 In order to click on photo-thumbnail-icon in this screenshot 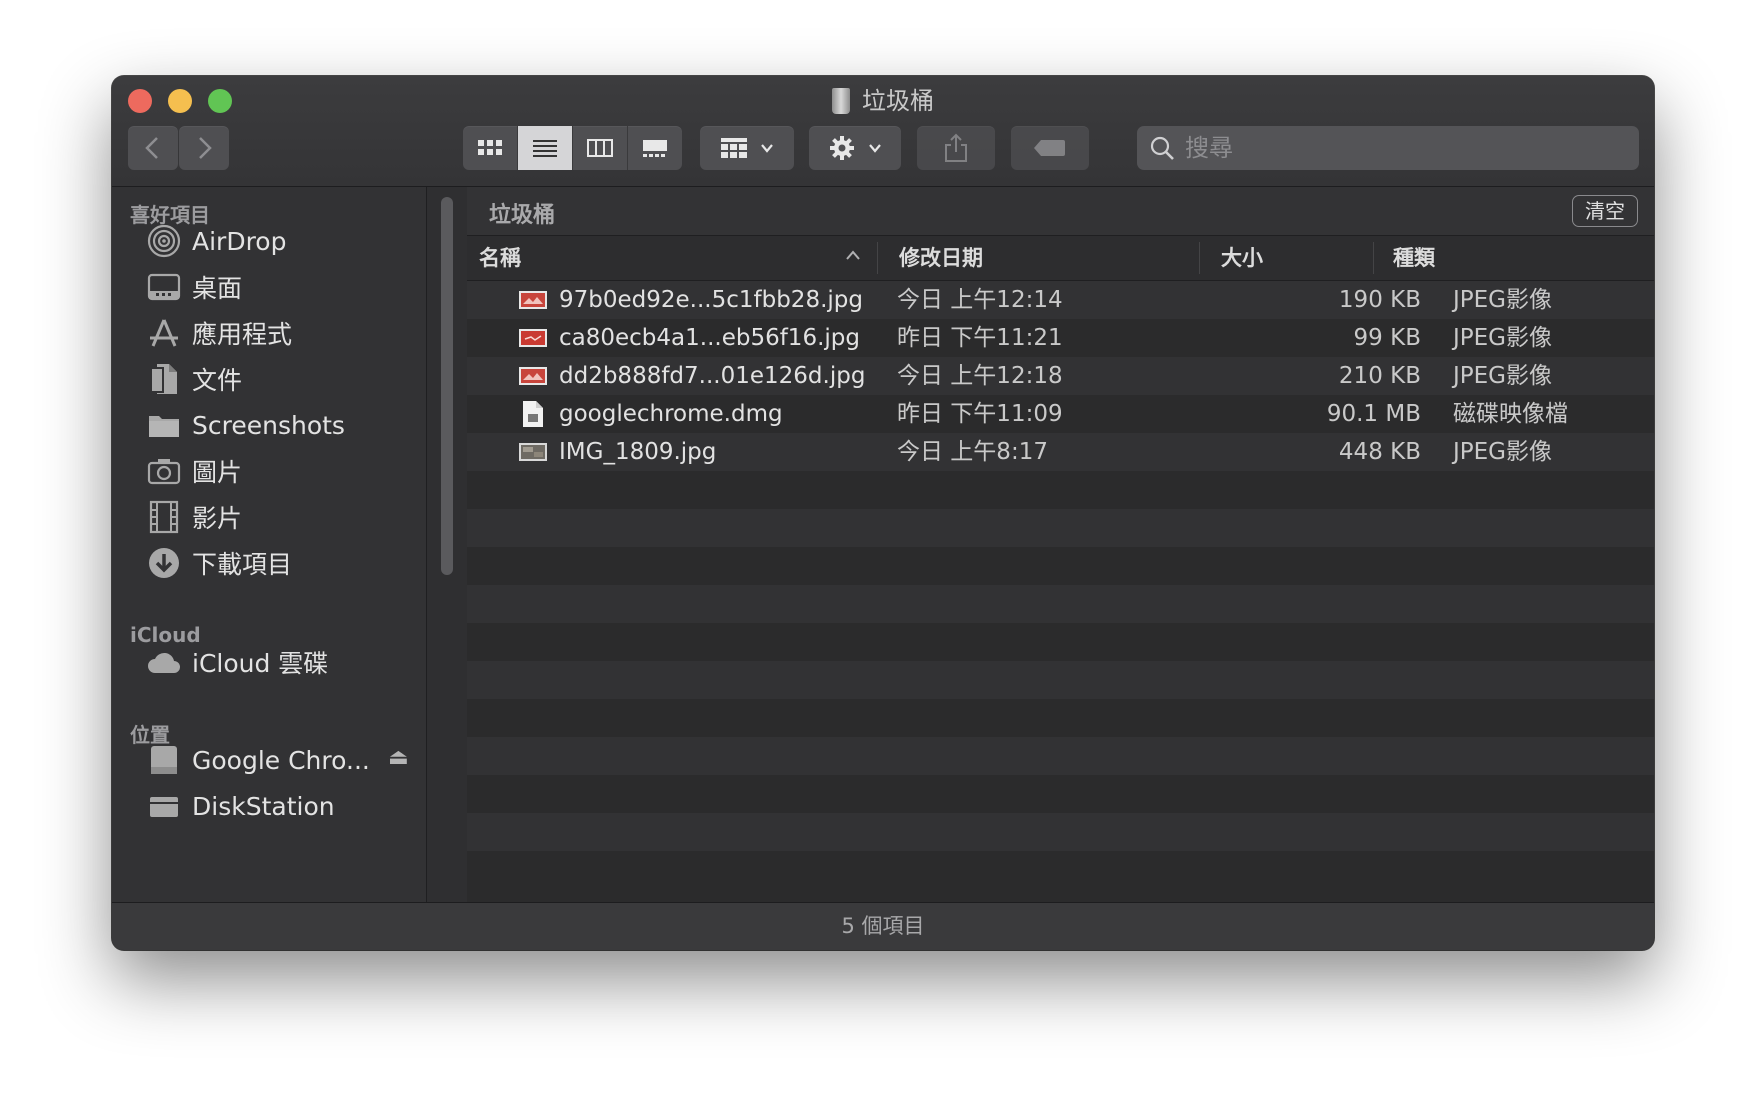, I will do `click(533, 452)`.